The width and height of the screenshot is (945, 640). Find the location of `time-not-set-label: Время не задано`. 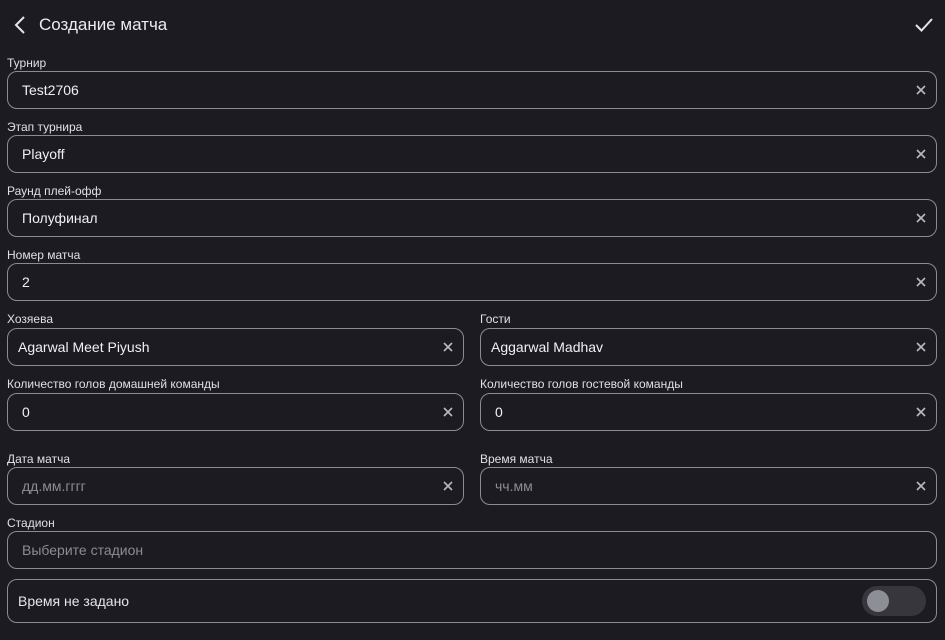

time-not-set-label: Время не задано is located at coordinates (74, 601).